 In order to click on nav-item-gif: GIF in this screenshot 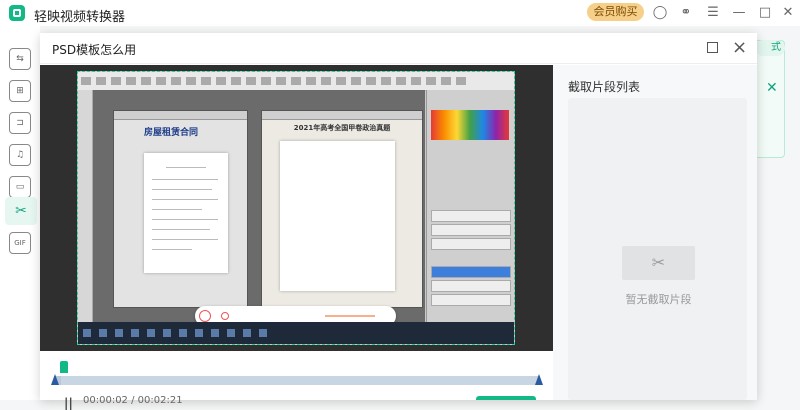, I will do `click(20, 243)`.